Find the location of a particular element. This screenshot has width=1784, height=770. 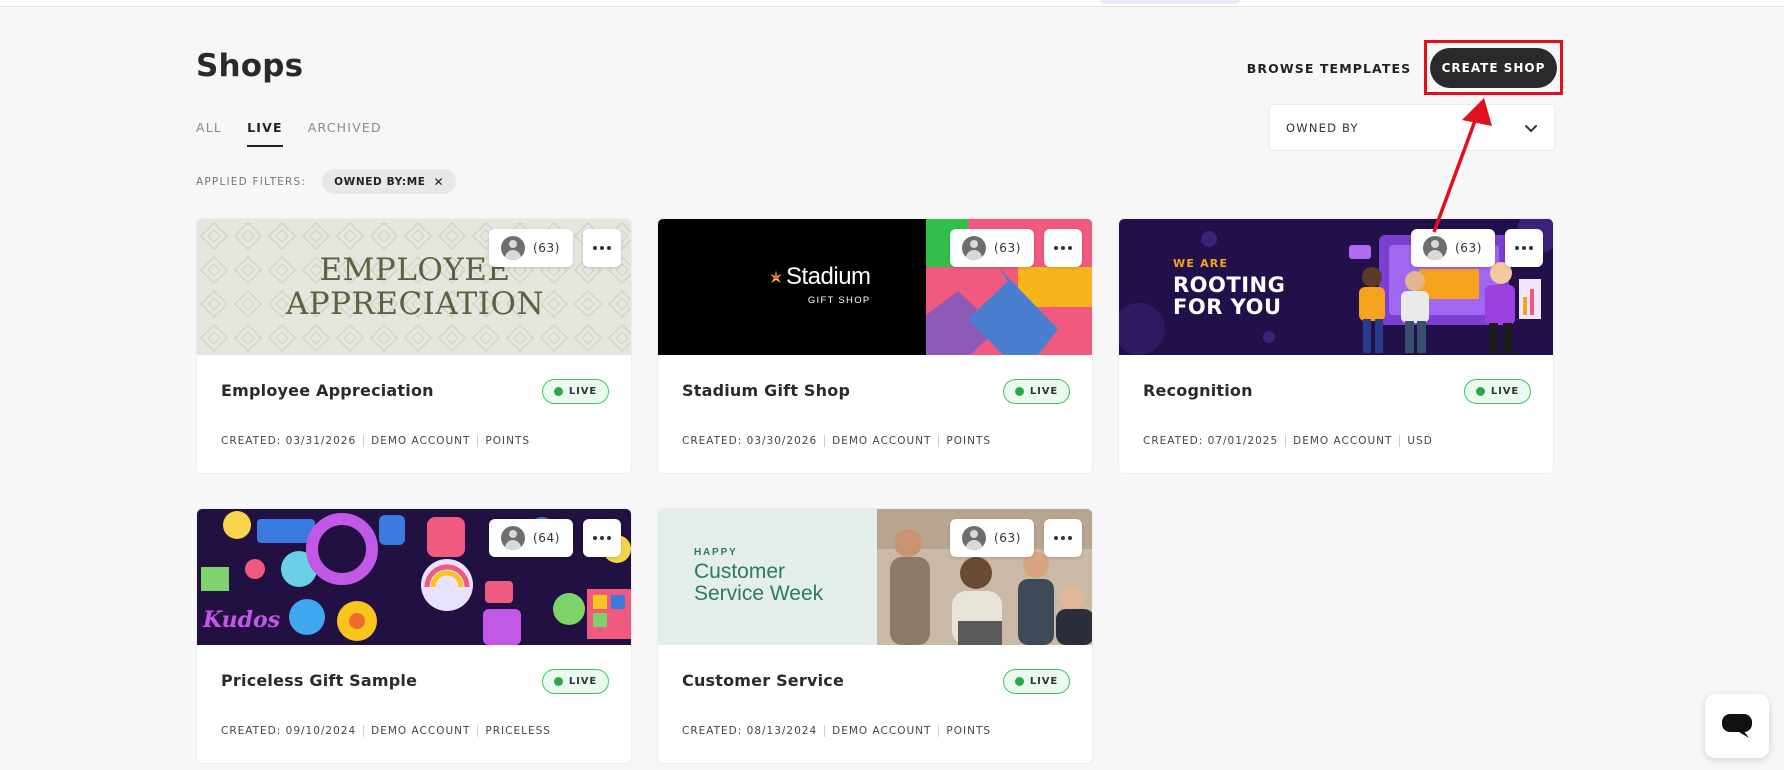

created-date: CREATED: 03/31/2026 is located at coordinates (289, 441).